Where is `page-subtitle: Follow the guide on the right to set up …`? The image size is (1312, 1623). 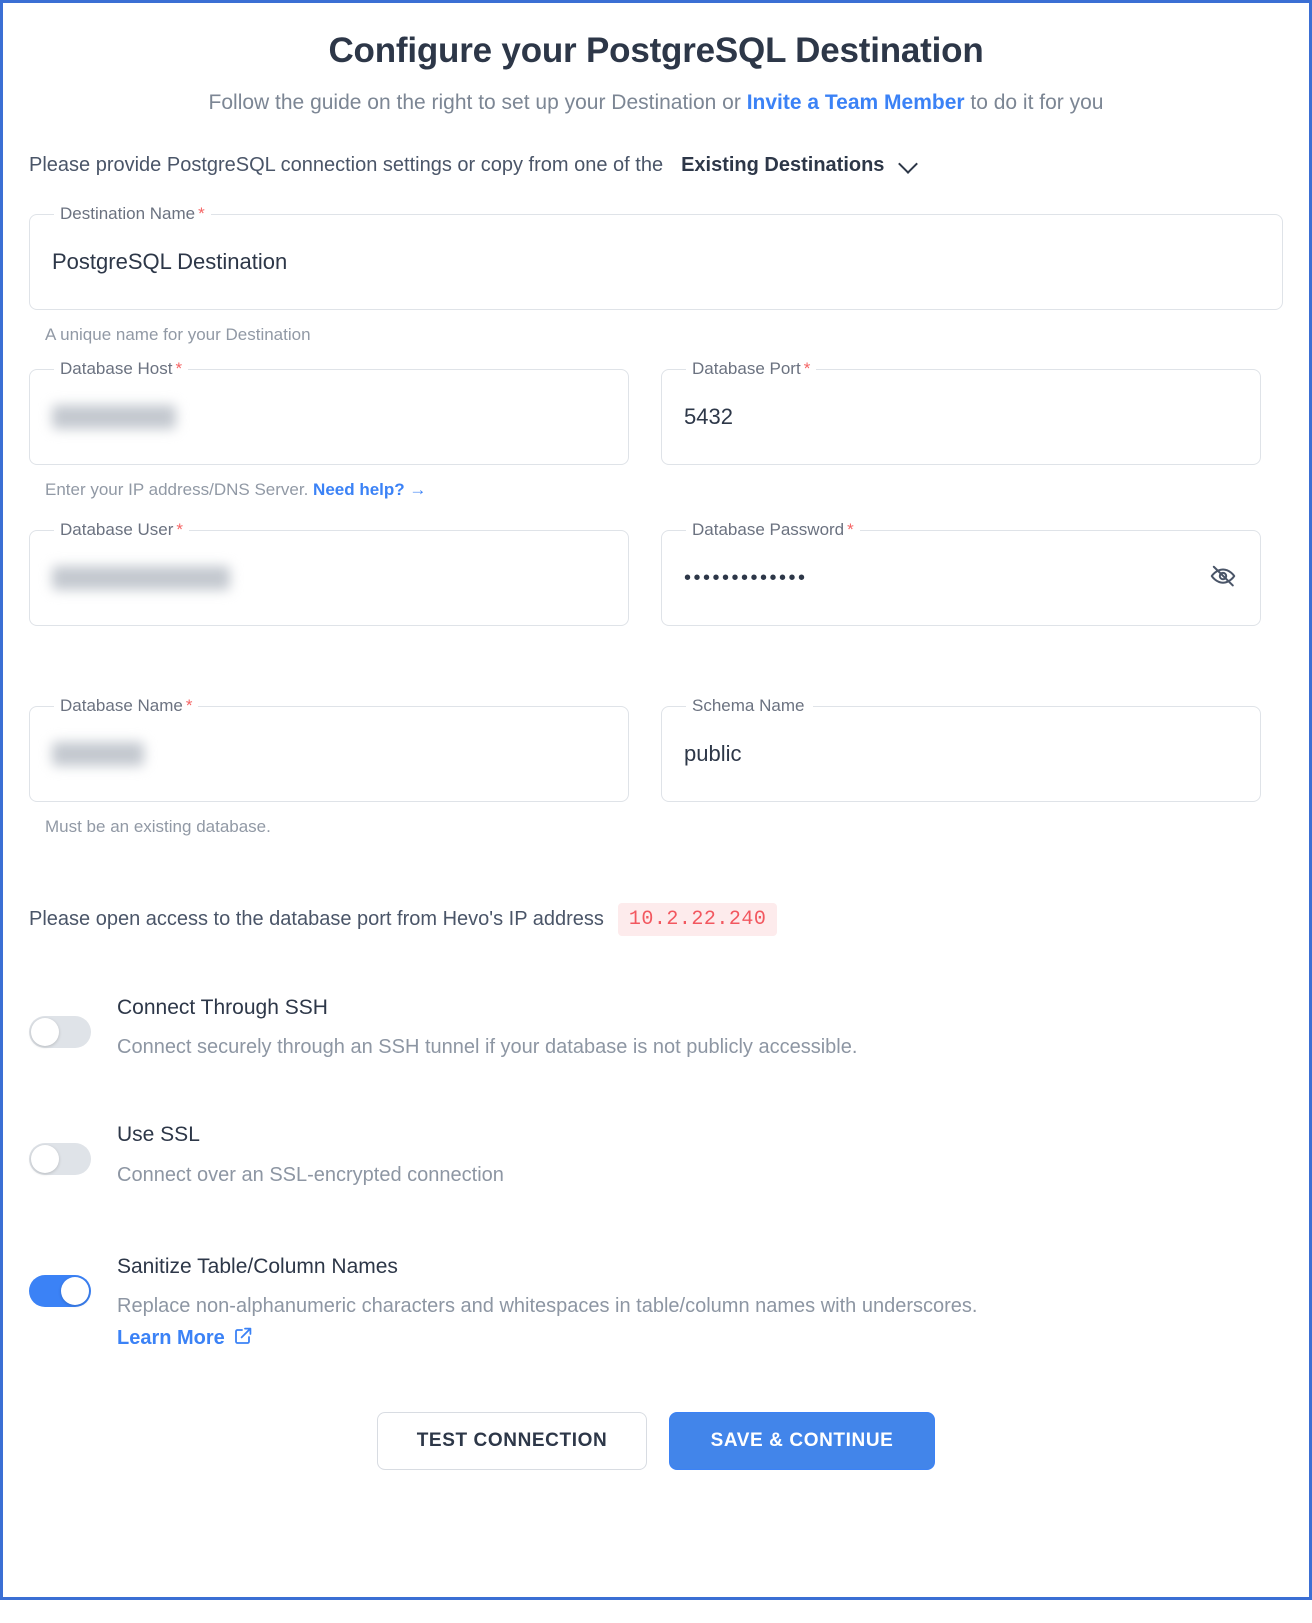 page-subtitle: Follow the guide on the right to set up … is located at coordinates (656, 102).